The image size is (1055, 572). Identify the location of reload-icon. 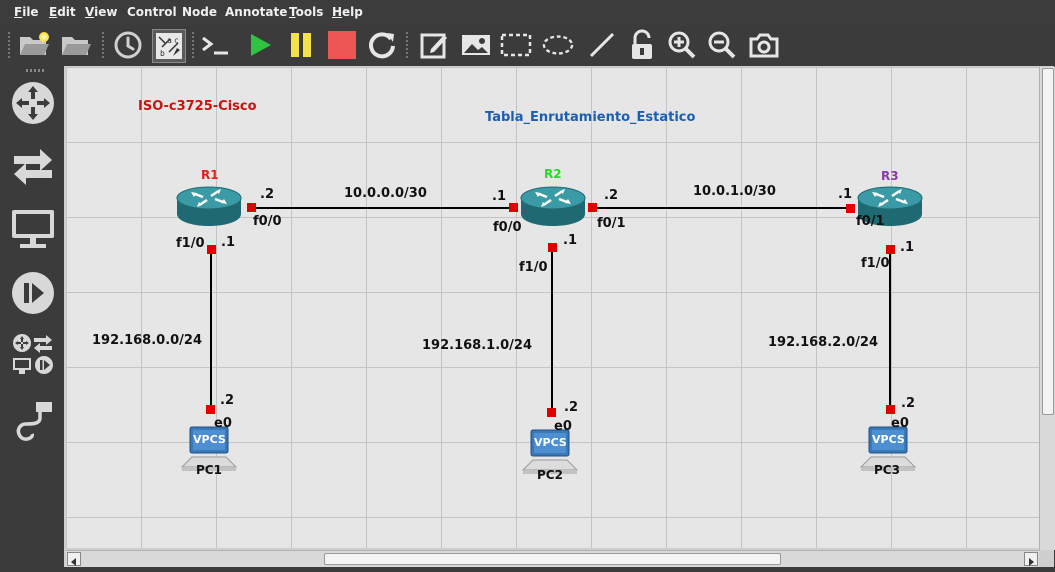
(382, 45).